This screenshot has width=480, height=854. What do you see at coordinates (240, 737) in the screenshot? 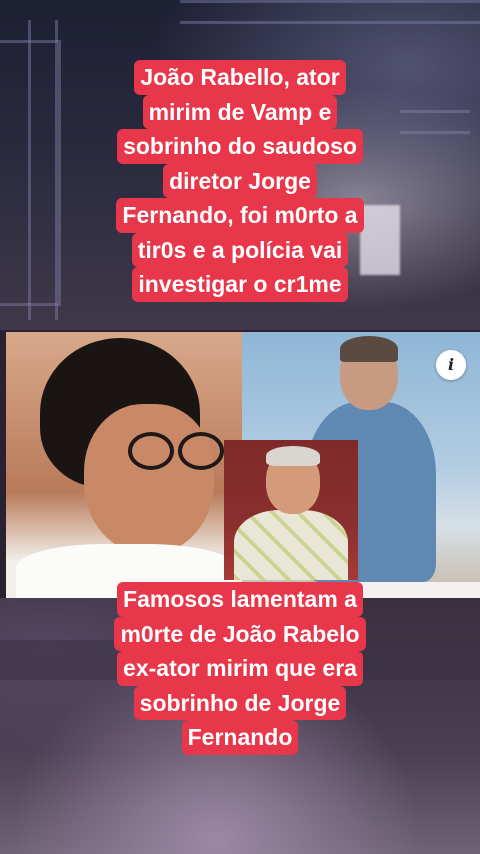
I see `caption-line: Fernando` at bounding box center [240, 737].